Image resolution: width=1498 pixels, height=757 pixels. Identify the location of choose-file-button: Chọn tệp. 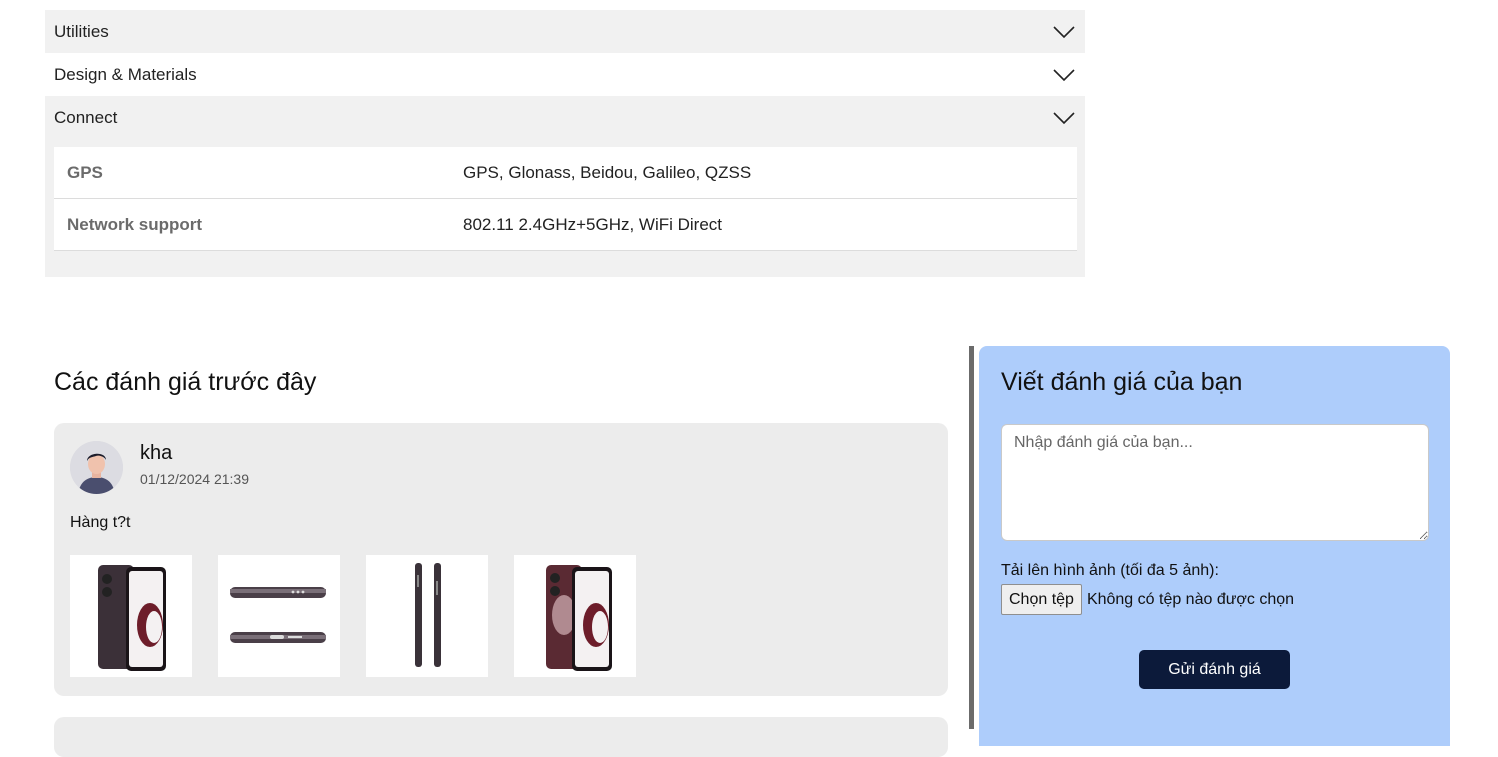
(1041, 599).